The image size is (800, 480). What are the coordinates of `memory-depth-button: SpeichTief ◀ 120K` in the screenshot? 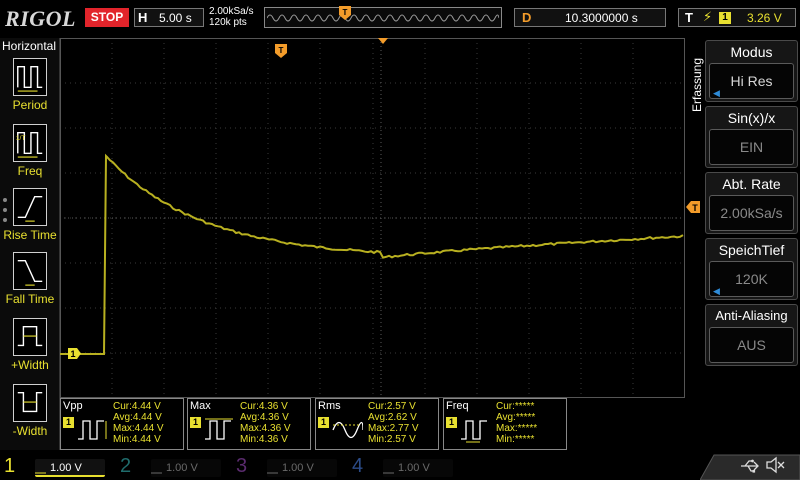 It's located at (751, 269).